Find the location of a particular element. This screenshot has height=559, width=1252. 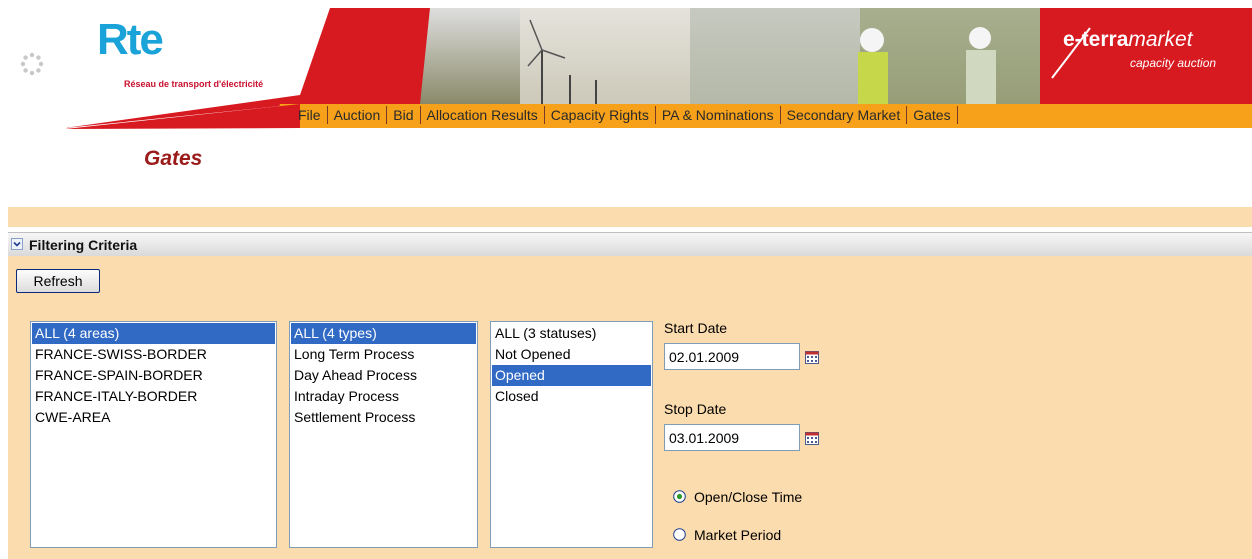

refresh-button: Refresh is located at coordinates (58, 281).